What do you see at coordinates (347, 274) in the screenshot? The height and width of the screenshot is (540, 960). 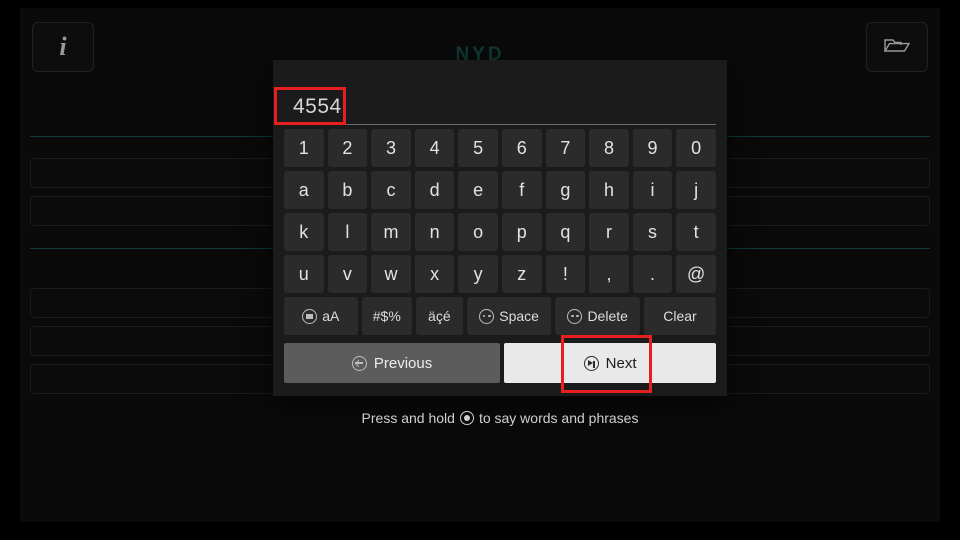 I see `key-v: v` at bounding box center [347, 274].